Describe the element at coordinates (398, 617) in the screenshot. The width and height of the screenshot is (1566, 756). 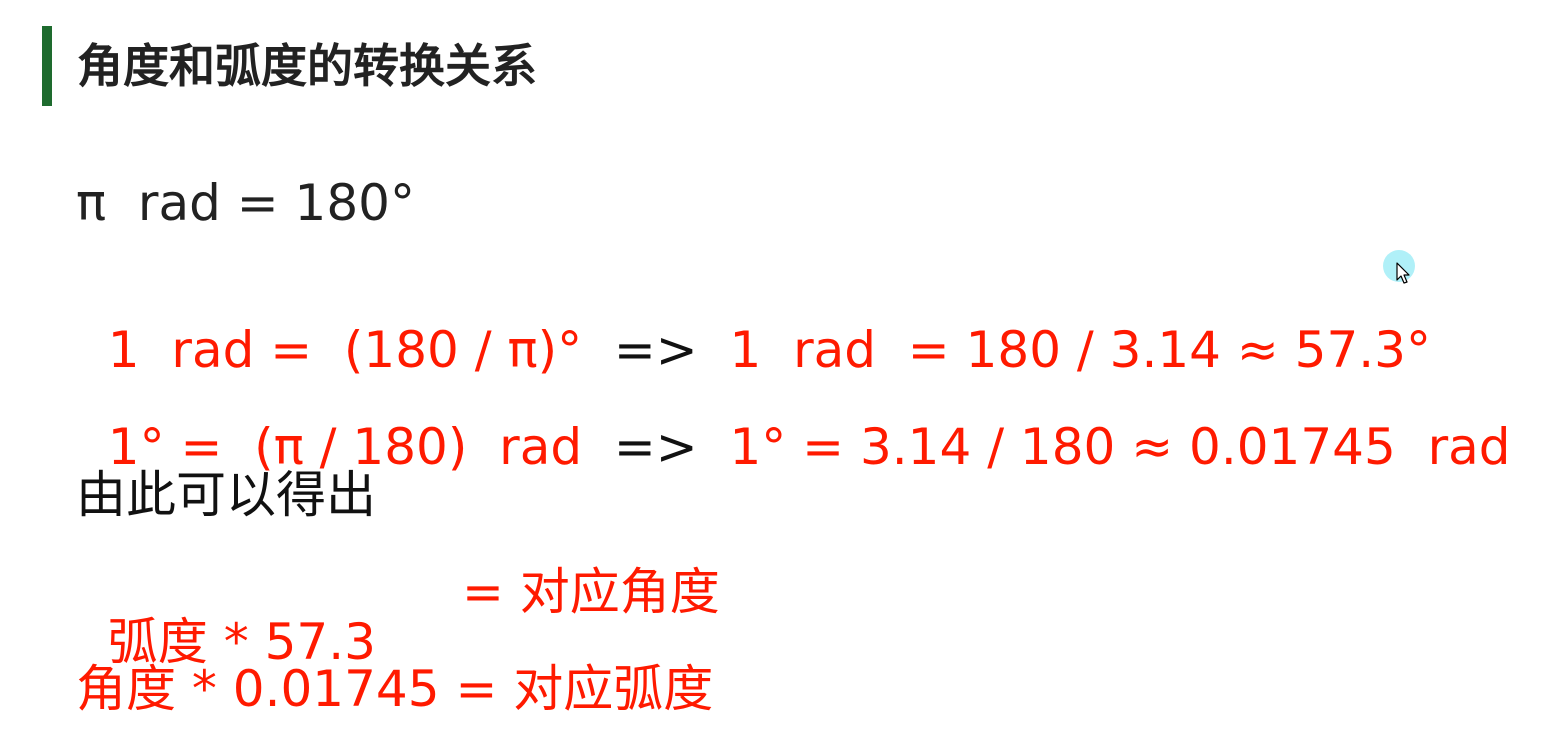
I see `rule-radian-to-degree: 弧度 * 57.3 = 对应角度` at that location.